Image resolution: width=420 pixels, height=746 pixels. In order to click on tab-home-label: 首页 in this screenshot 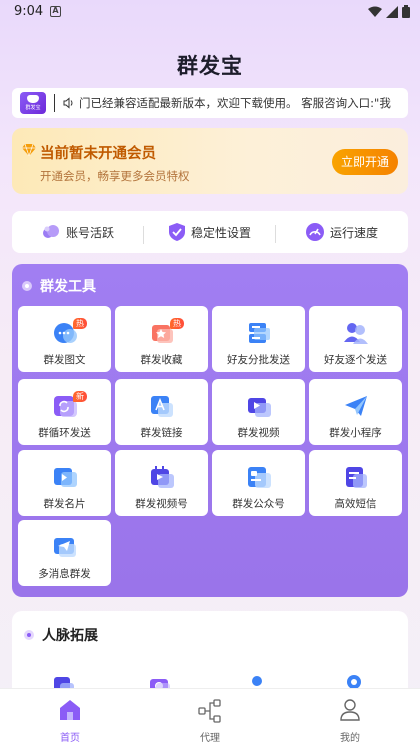, I will do `click(70, 738)`.